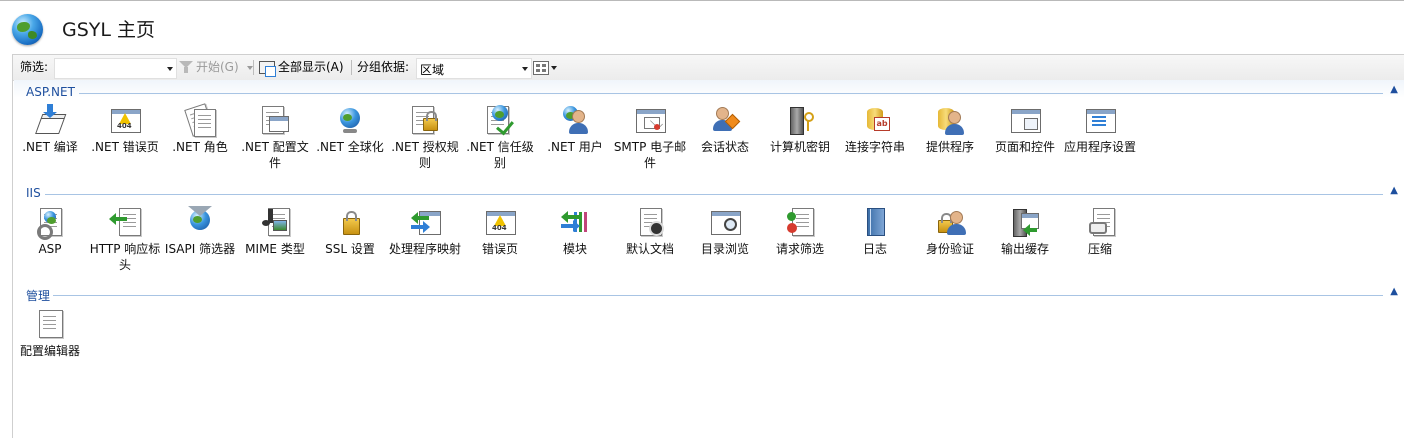 Image resolution: width=1404 pixels, height=438 pixels. I want to click on feature-label: 错误页, so click(499, 249).